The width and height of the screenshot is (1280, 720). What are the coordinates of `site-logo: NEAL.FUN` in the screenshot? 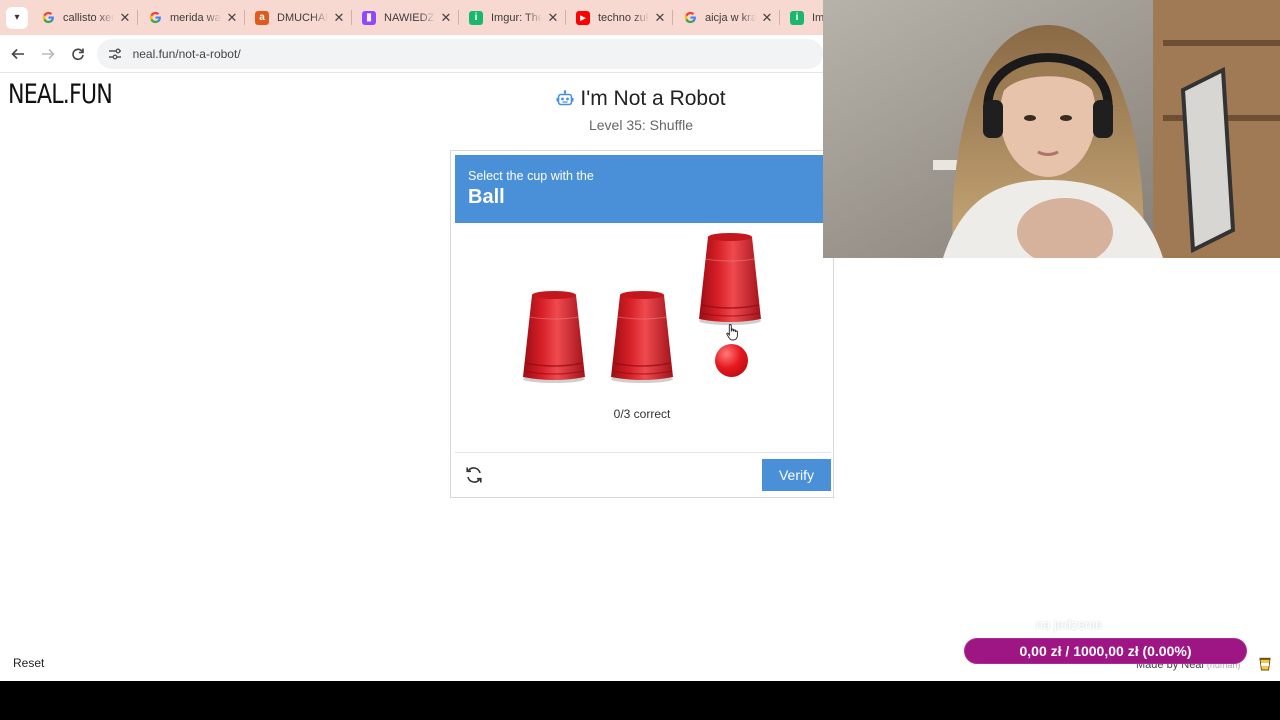 It's located at (60, 94).